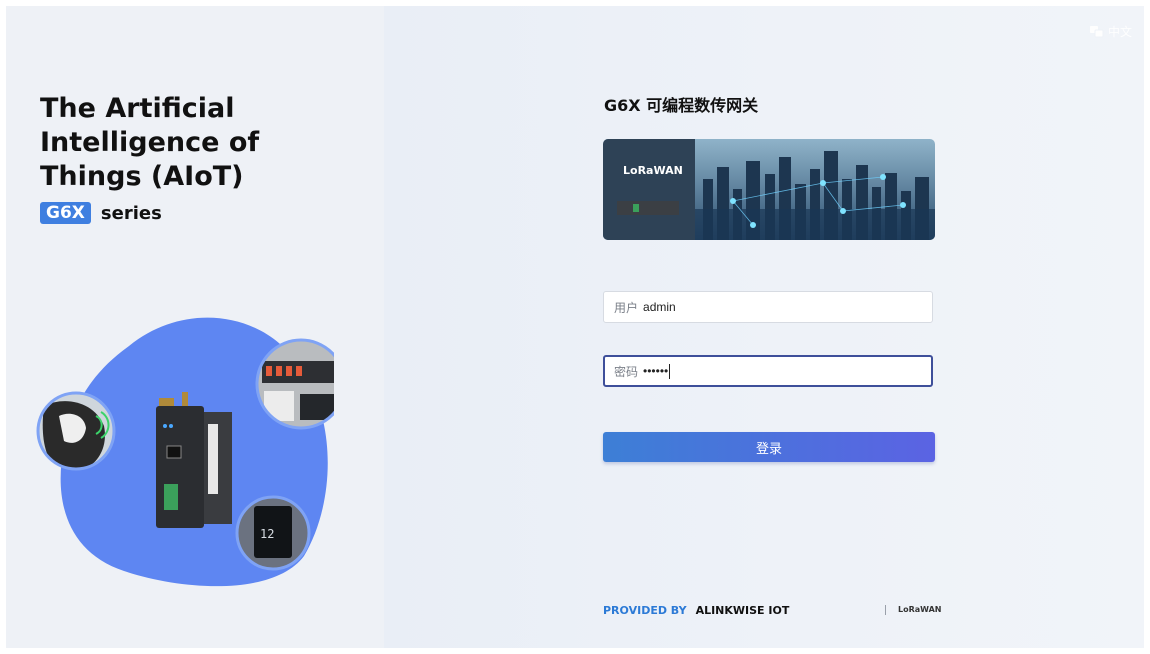 This screenshot has width=1150, height=654. I want to click on series-row: G6X series, so click(101, 213).